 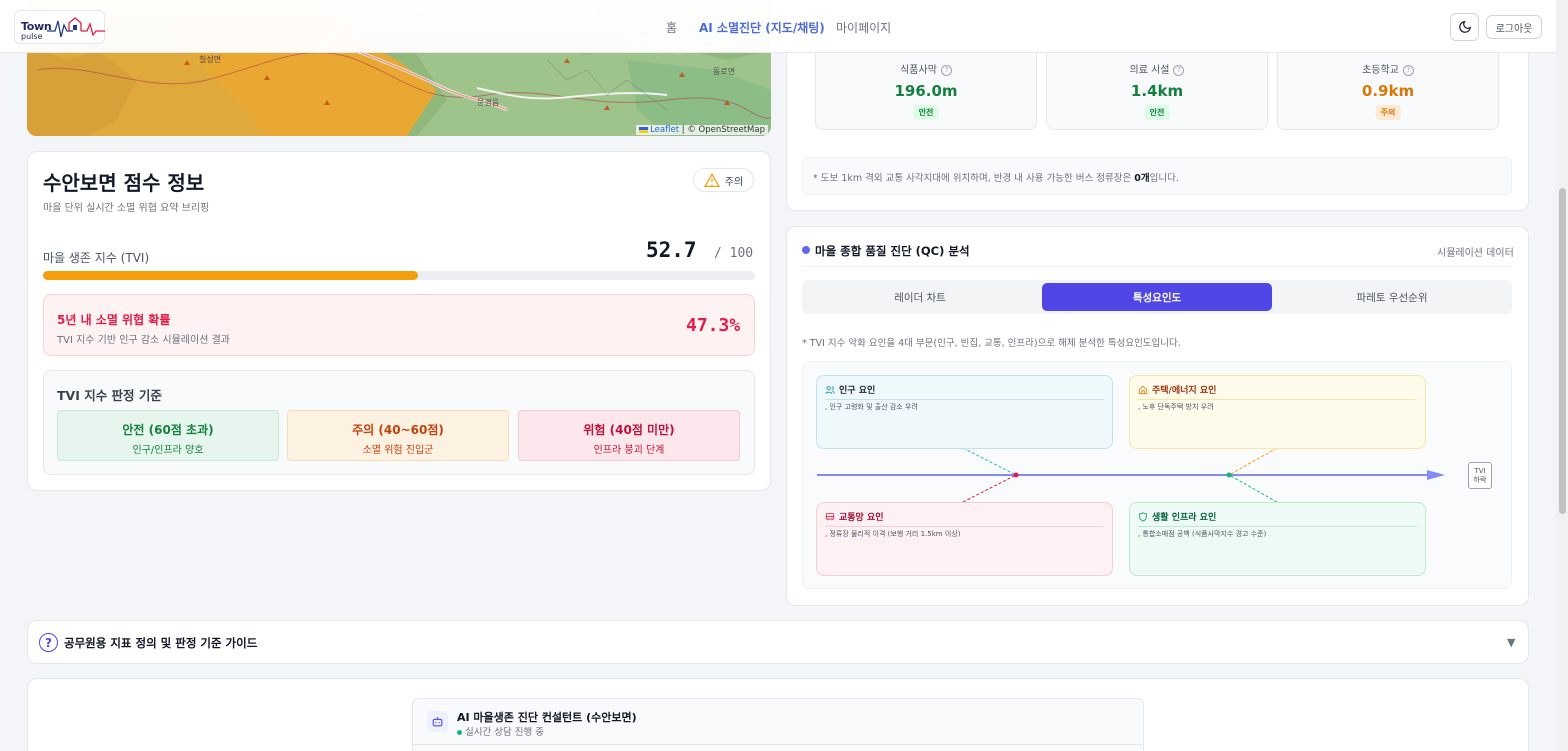 What do you see at coordinates (126, 208) in the screenshot?
I see `score-subtitle: 마을 단위 실시간 소멸 위협 요약 브리핑` at bounding box center [126, 208].